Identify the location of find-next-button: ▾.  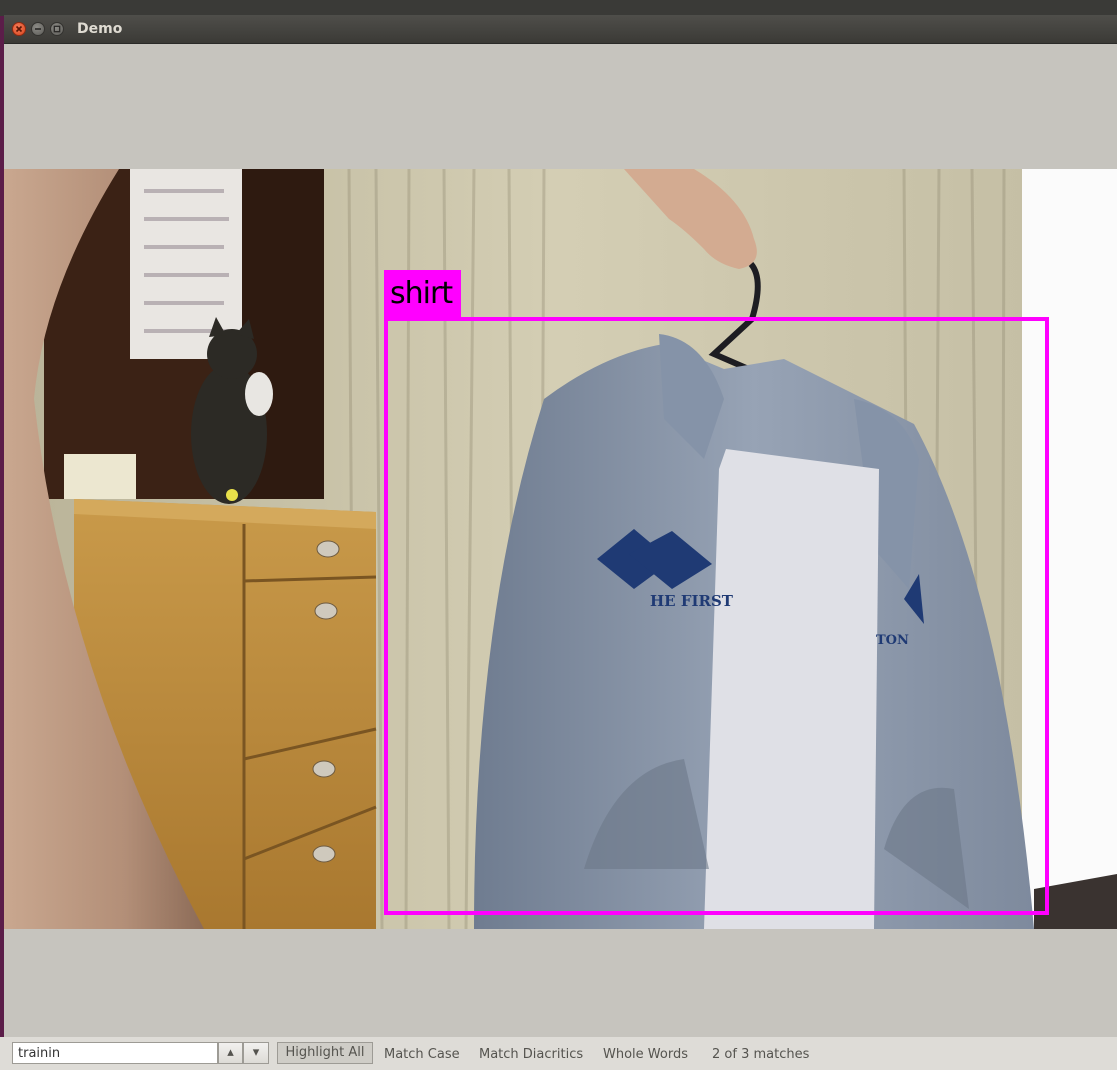
(256, 1053).